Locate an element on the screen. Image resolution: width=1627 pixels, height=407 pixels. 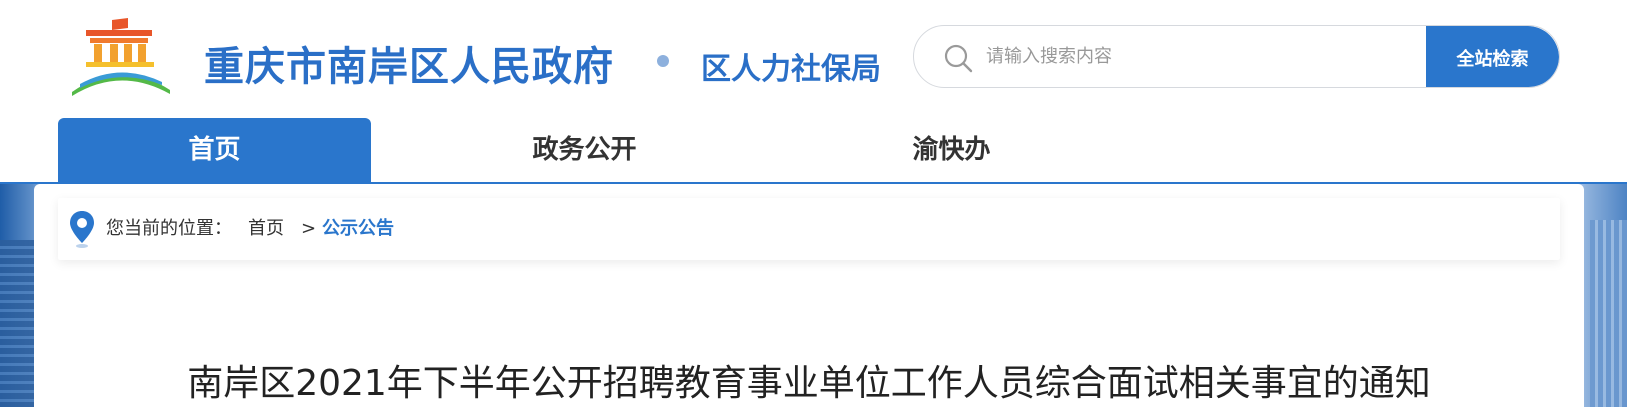
government-logo-icon is located at coordinates (120, 56).